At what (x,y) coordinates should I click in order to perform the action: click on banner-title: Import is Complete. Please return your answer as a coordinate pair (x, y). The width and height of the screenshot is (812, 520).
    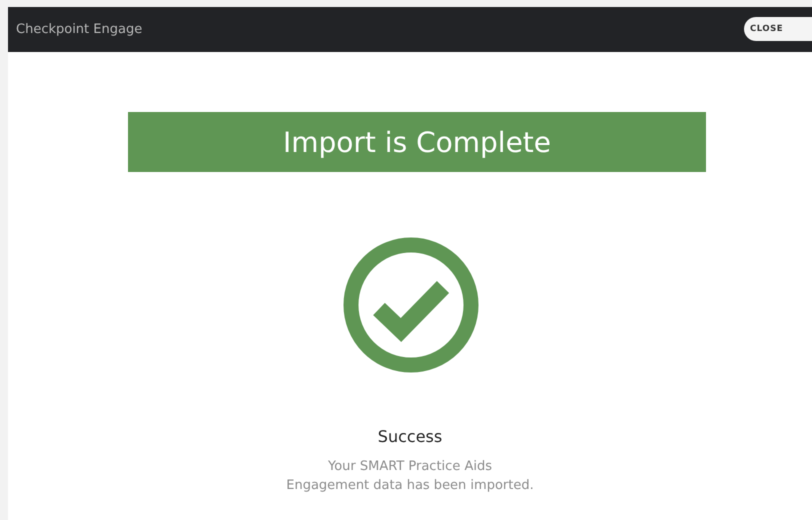
    Looking at the image, I should click on (417, 142).